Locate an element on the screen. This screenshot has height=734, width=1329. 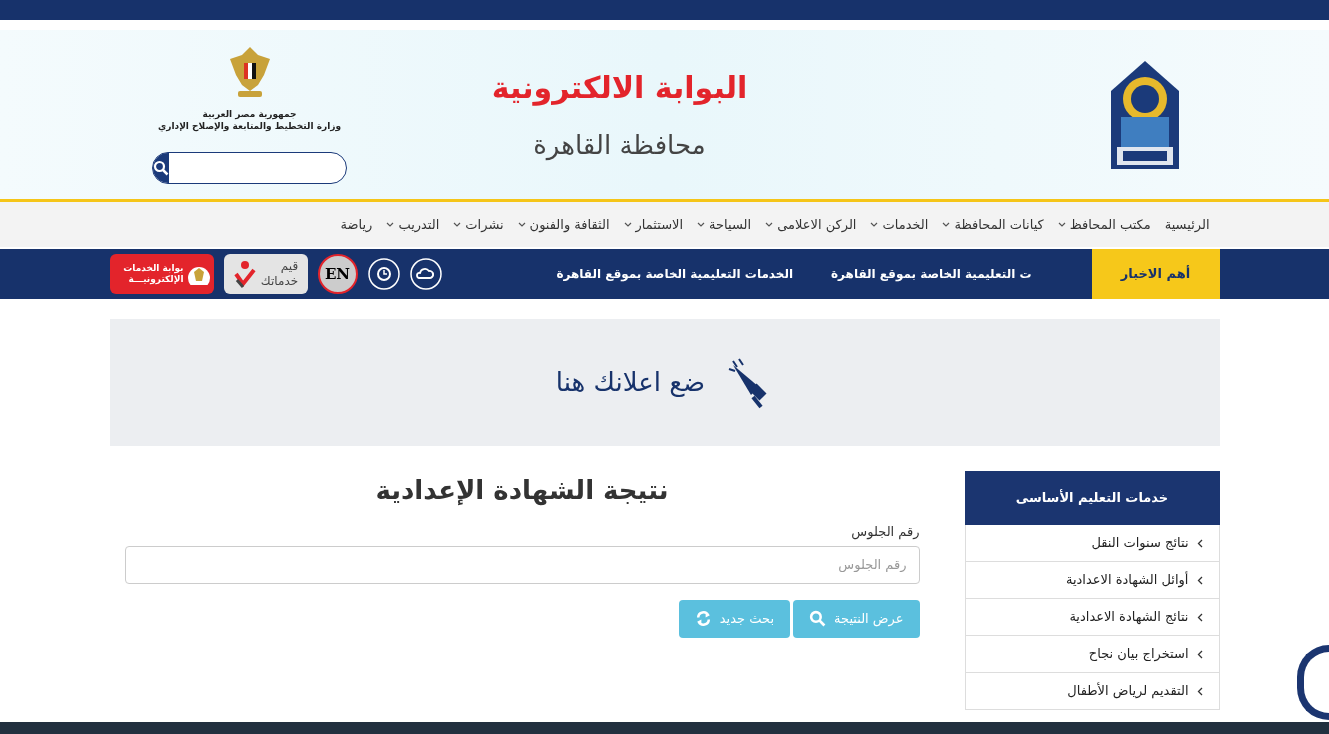
eservices-badge: بوابة الخدمات الإلكترونيـــة is located at coordinates (161, 274).